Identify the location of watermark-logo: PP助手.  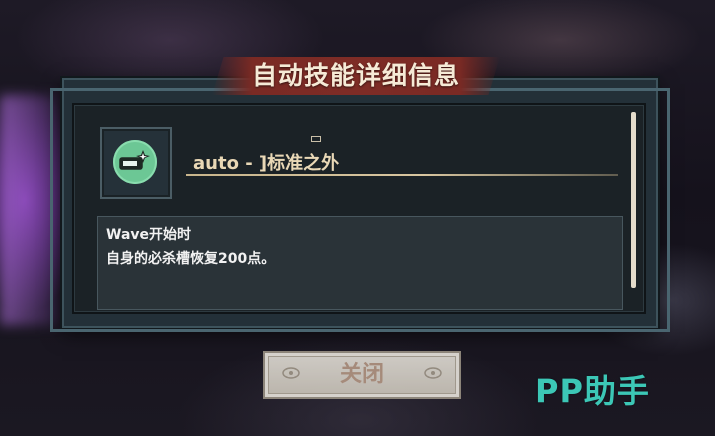
(592, 391).